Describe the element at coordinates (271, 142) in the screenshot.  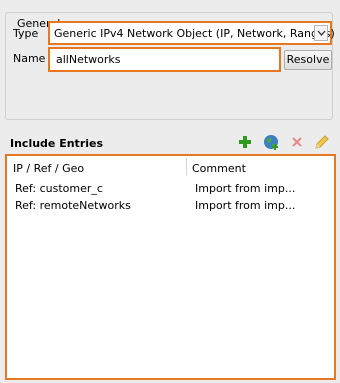
I see `globe-add-icon` at that location.